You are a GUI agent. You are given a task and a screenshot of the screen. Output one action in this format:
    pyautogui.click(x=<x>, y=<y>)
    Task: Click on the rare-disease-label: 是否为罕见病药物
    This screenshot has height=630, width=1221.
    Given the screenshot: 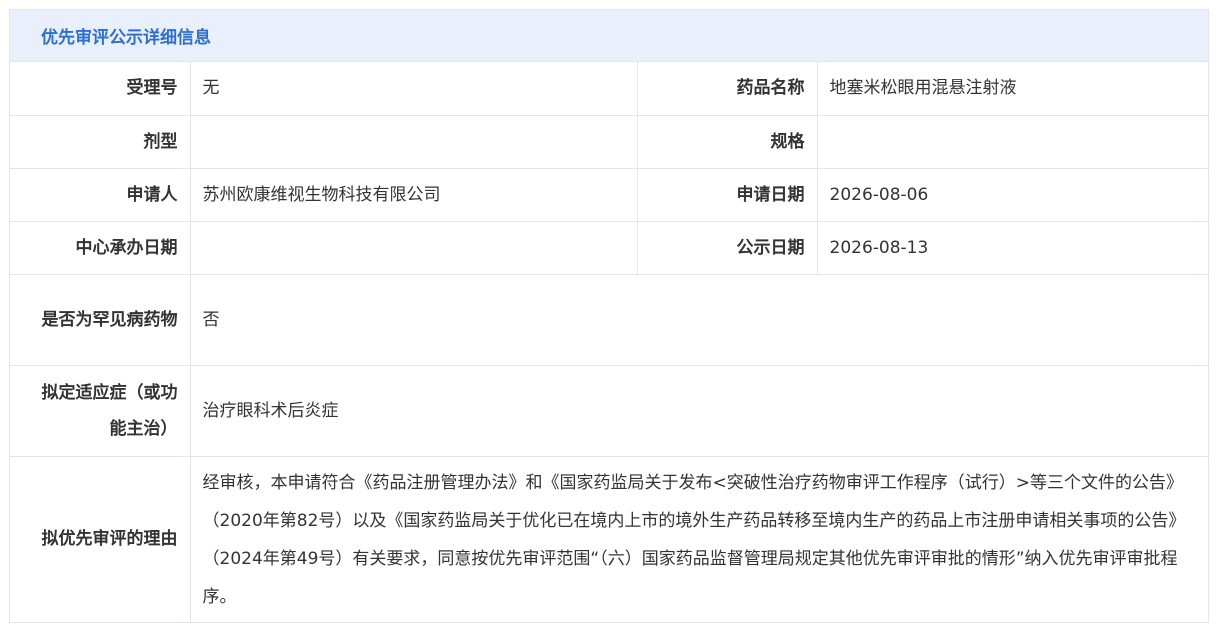 What is the action you would take?
    pyautogui.click(x=100, y=319)
    